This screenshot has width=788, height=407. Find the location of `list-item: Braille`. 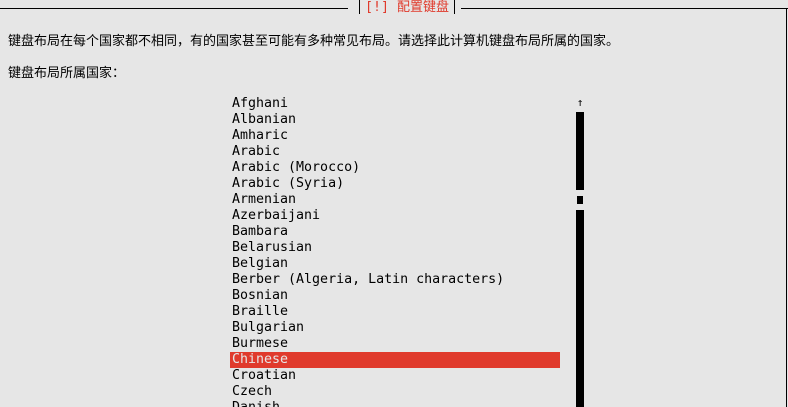

list-item: Braille is located at coordinates (395, 312).